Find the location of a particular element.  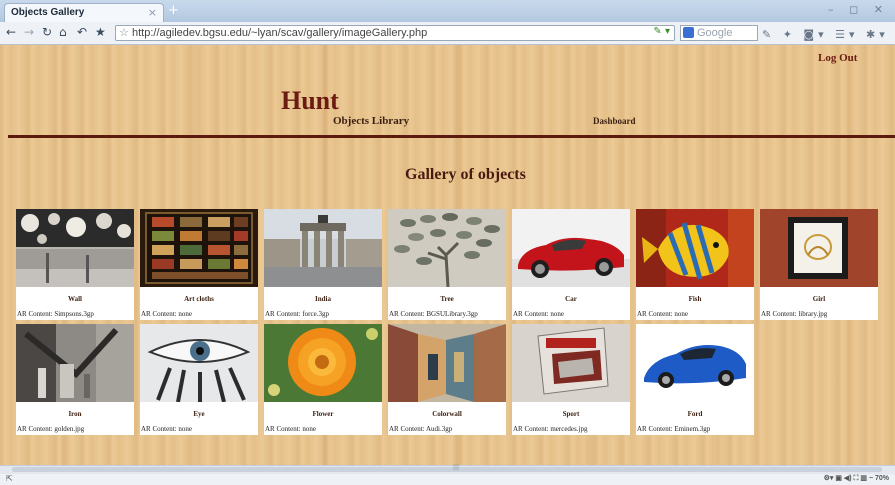

home-icon: ⌂ is located at coordinates (63, 32).